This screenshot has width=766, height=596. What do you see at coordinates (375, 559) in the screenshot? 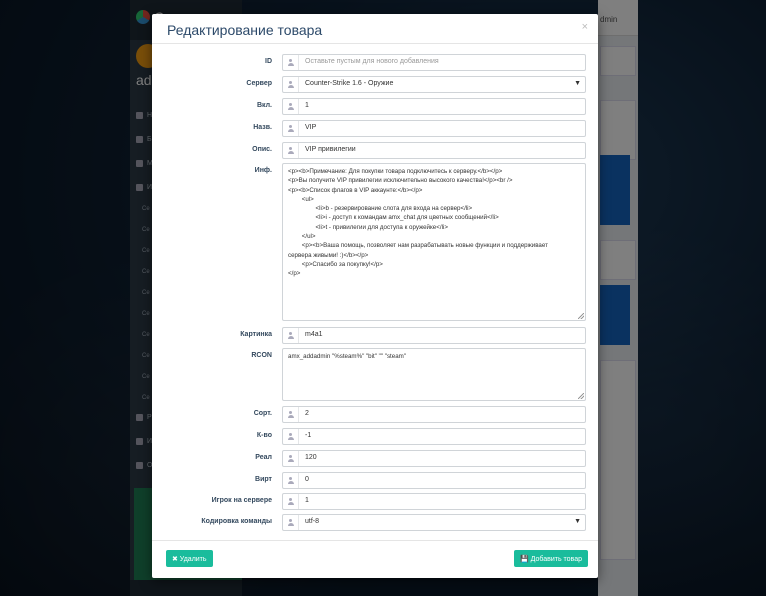
I see `modal-footer: ✖ Удалить 💾 Добавить товар` at bounding box center [375, 559].